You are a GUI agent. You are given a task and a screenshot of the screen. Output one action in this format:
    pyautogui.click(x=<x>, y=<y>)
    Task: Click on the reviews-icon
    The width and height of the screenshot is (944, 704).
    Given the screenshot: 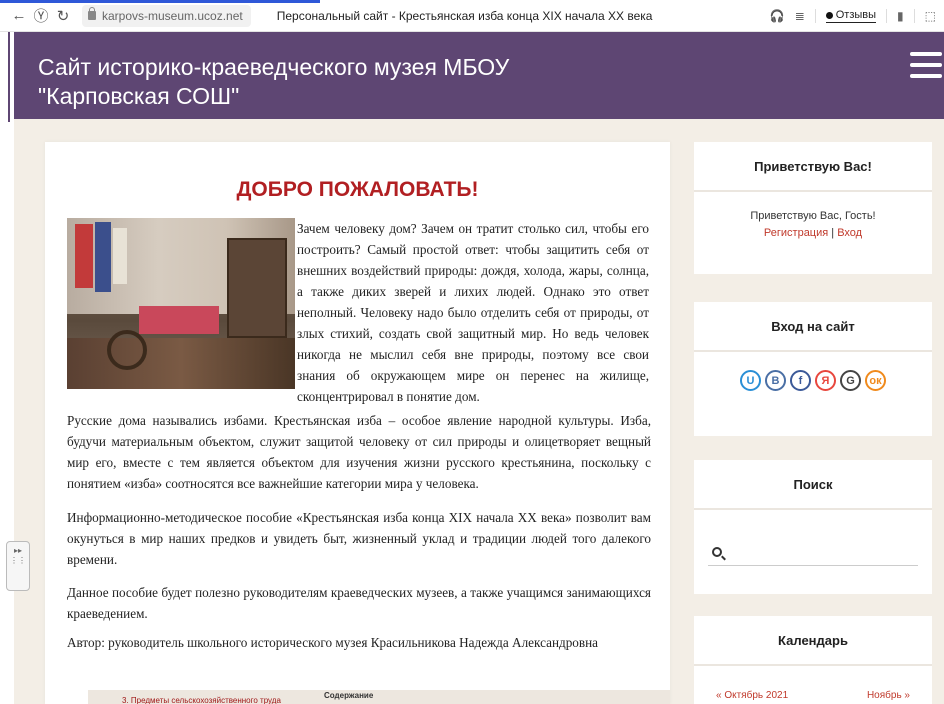 What is the action you would take?
    pyautogui.click(x=829, y=15)
    